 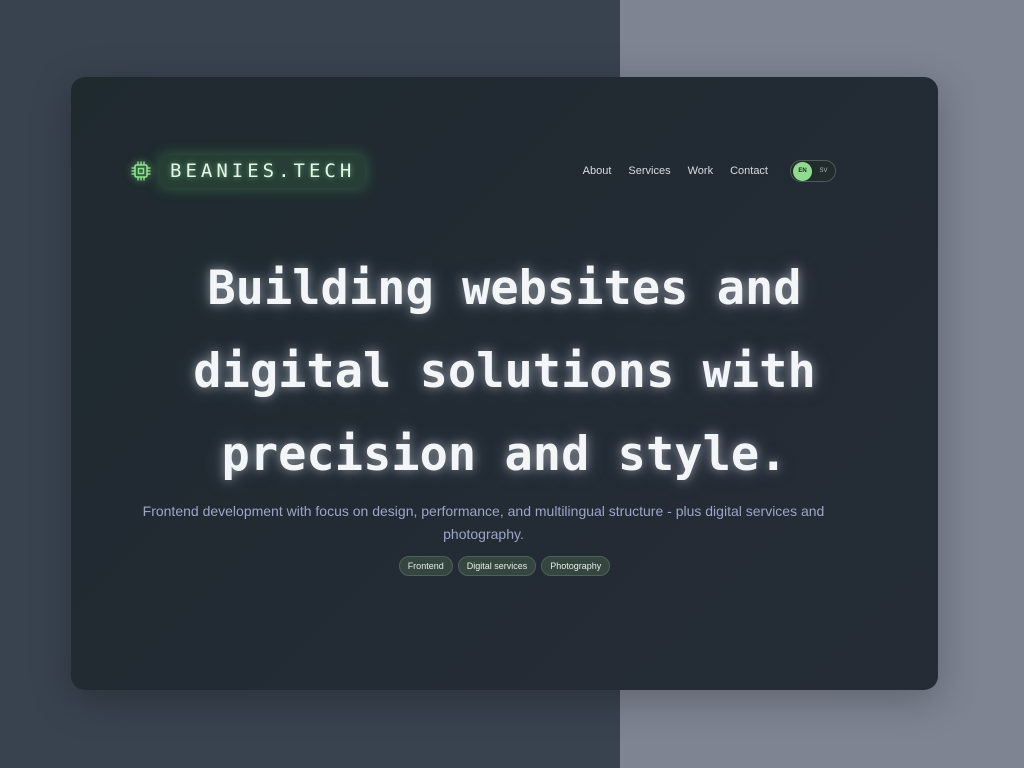 What do you see at coordinates (504, 288) in the screenshot?
I see `headline-line-1: Building websites and` at bounding box center [504, 288].